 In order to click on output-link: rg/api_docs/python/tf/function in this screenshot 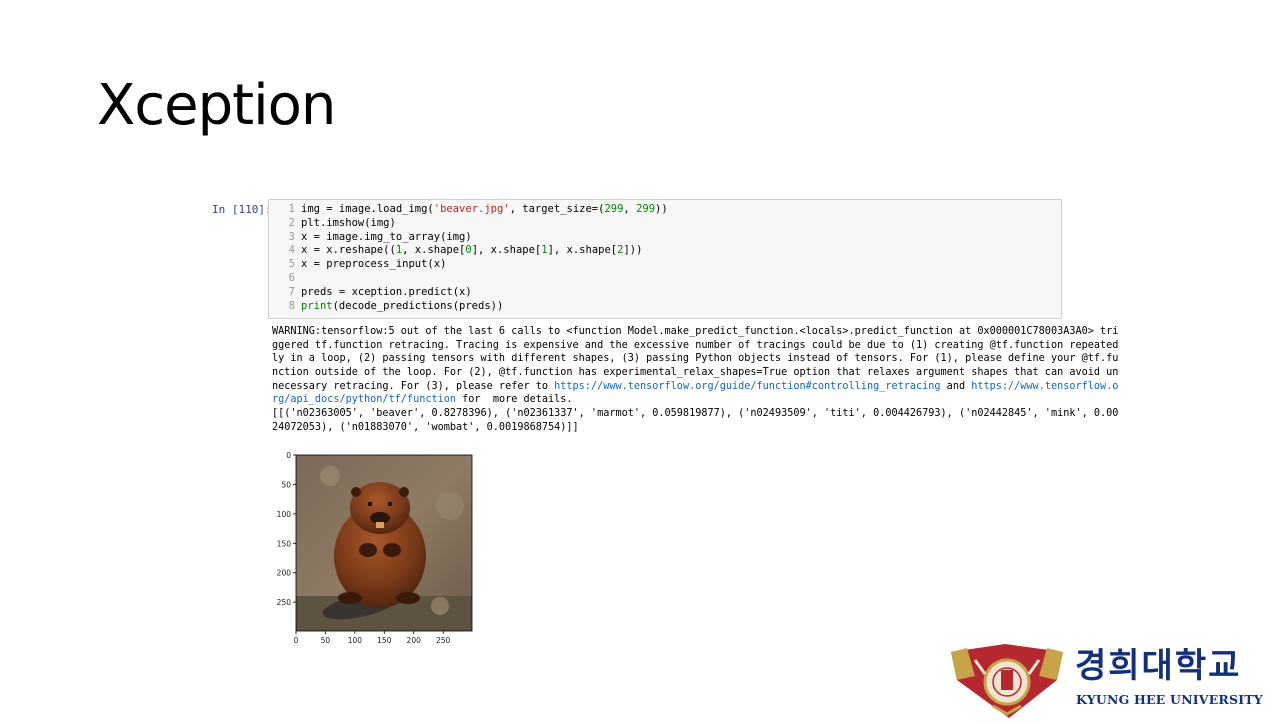, I will do `click(364, 399)`.